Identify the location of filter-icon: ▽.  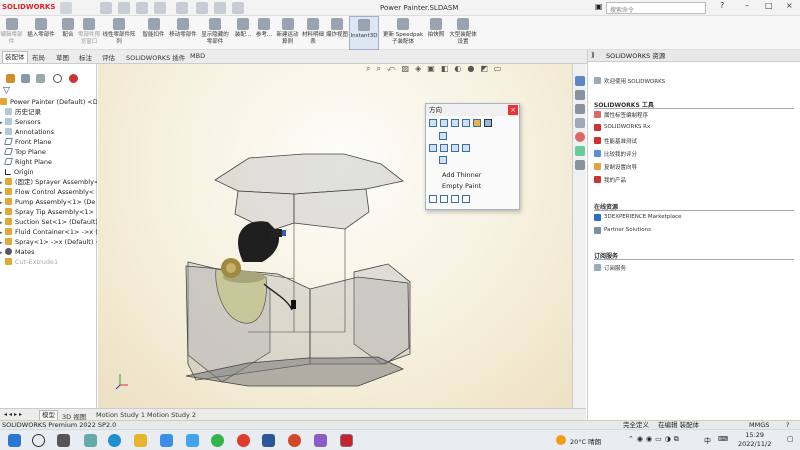
(6, 91).